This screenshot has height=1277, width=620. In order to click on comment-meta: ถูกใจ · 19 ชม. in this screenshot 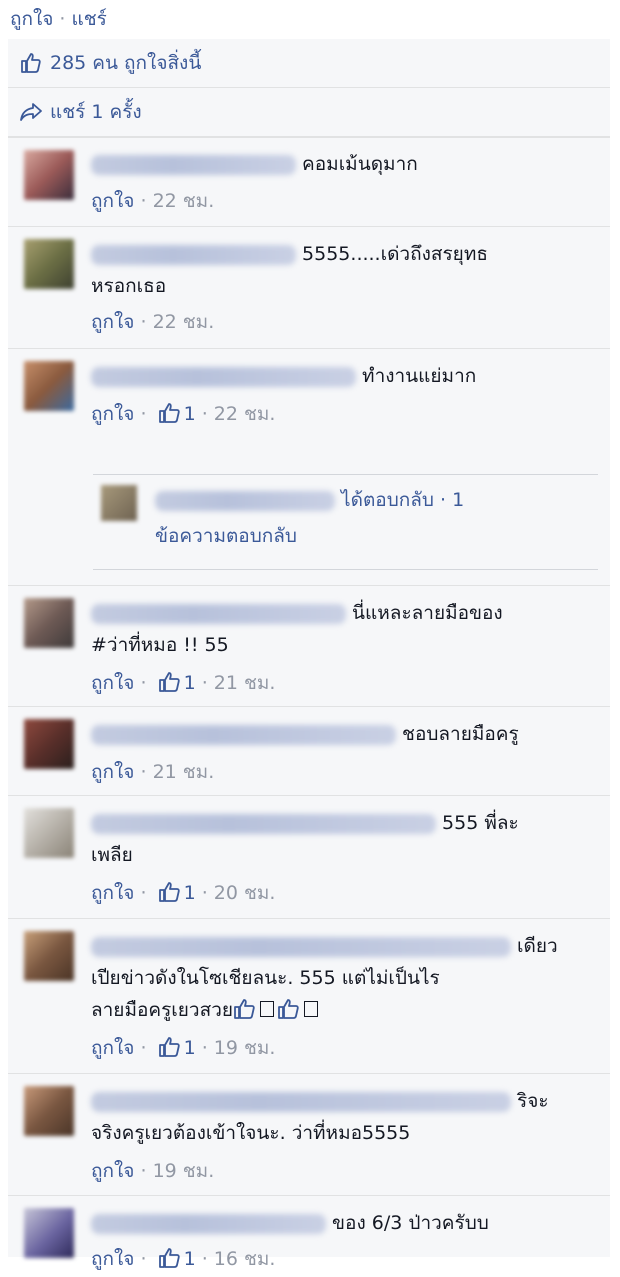, I will do `click(153, 1171)`.